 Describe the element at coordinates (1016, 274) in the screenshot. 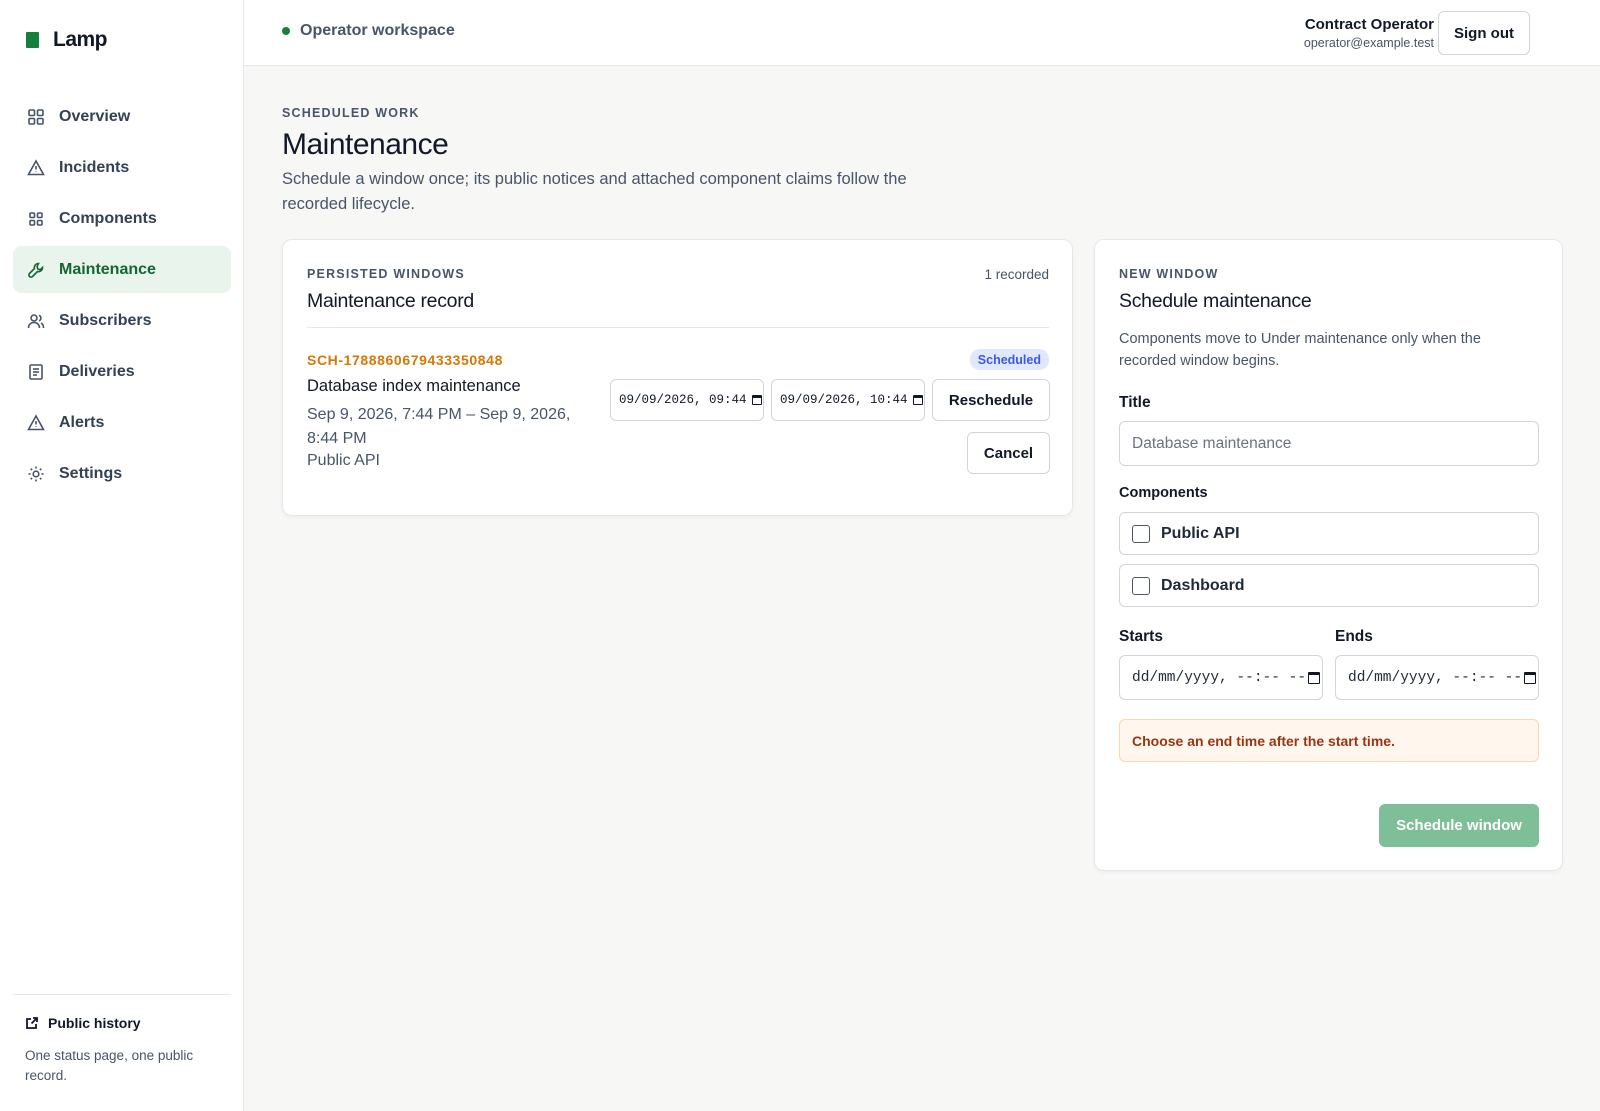

I see `records-count: 1 recorded` at that location.